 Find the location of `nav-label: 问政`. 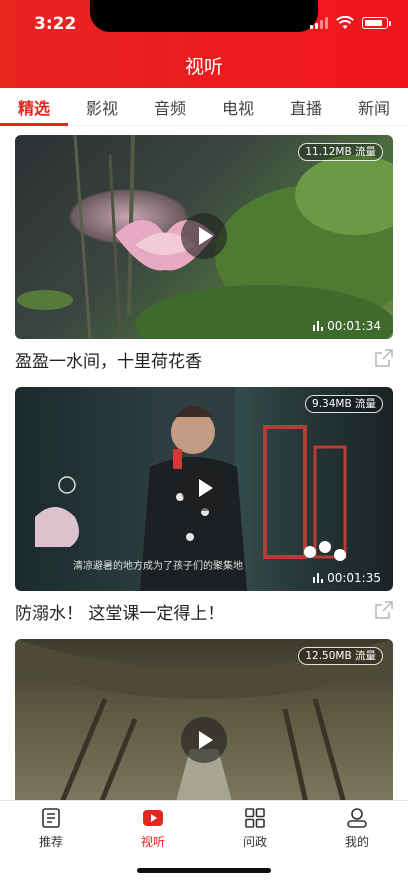

nav-label: 问政 is located at coordinates (254, 842).